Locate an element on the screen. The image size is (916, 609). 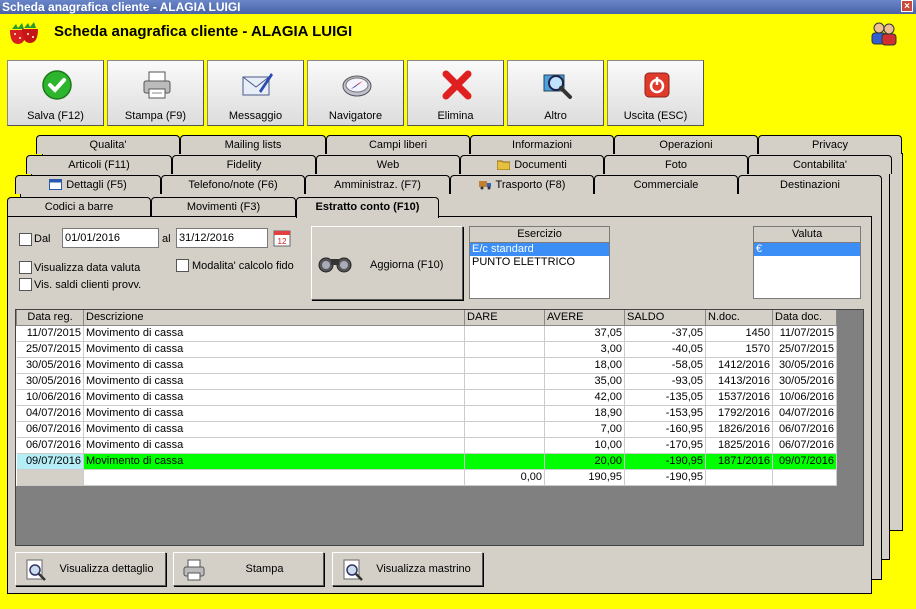
window-close-button: × is located at coordinates (907, 6).